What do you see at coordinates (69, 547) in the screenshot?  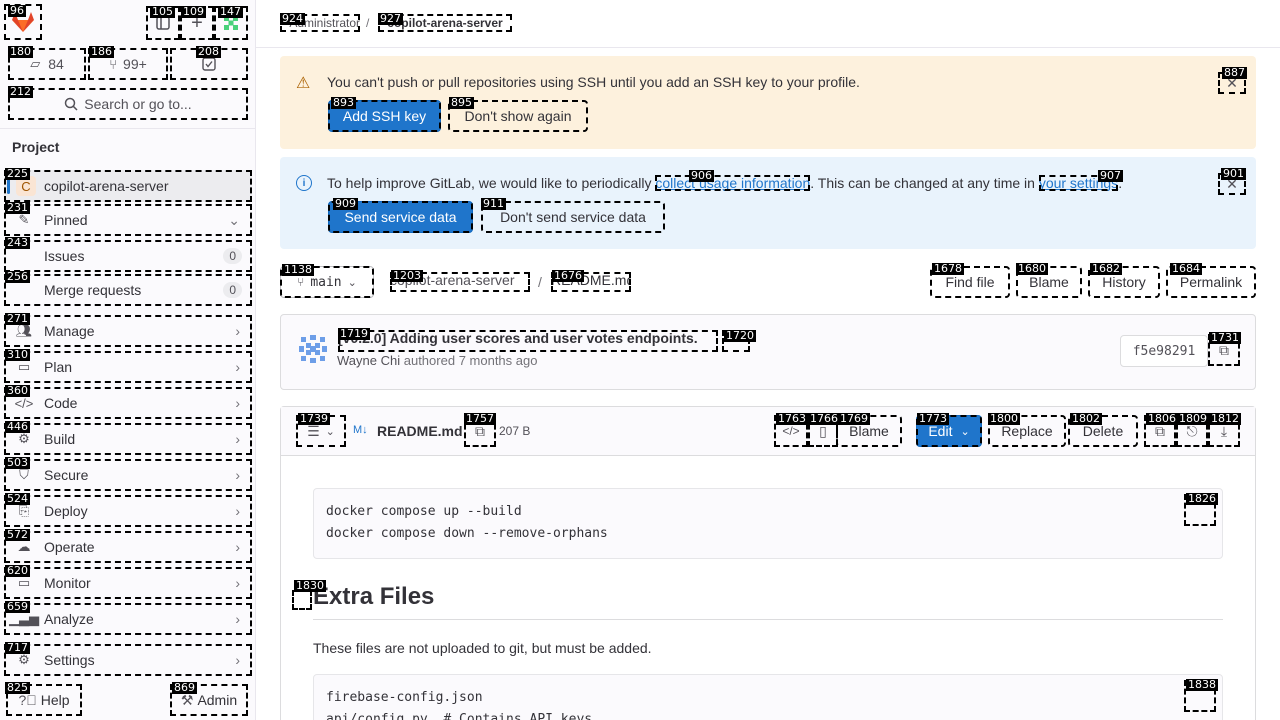 I see `sidebar-item-label: Operate` at bounding box center [69, 547].